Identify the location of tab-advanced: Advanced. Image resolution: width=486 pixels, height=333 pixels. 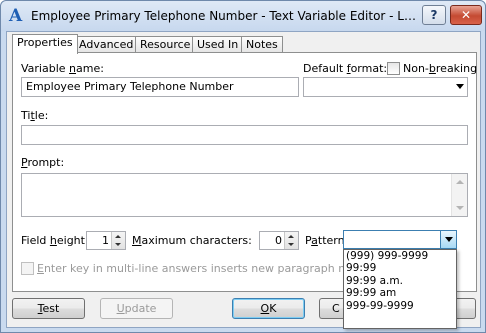
(106, 44).